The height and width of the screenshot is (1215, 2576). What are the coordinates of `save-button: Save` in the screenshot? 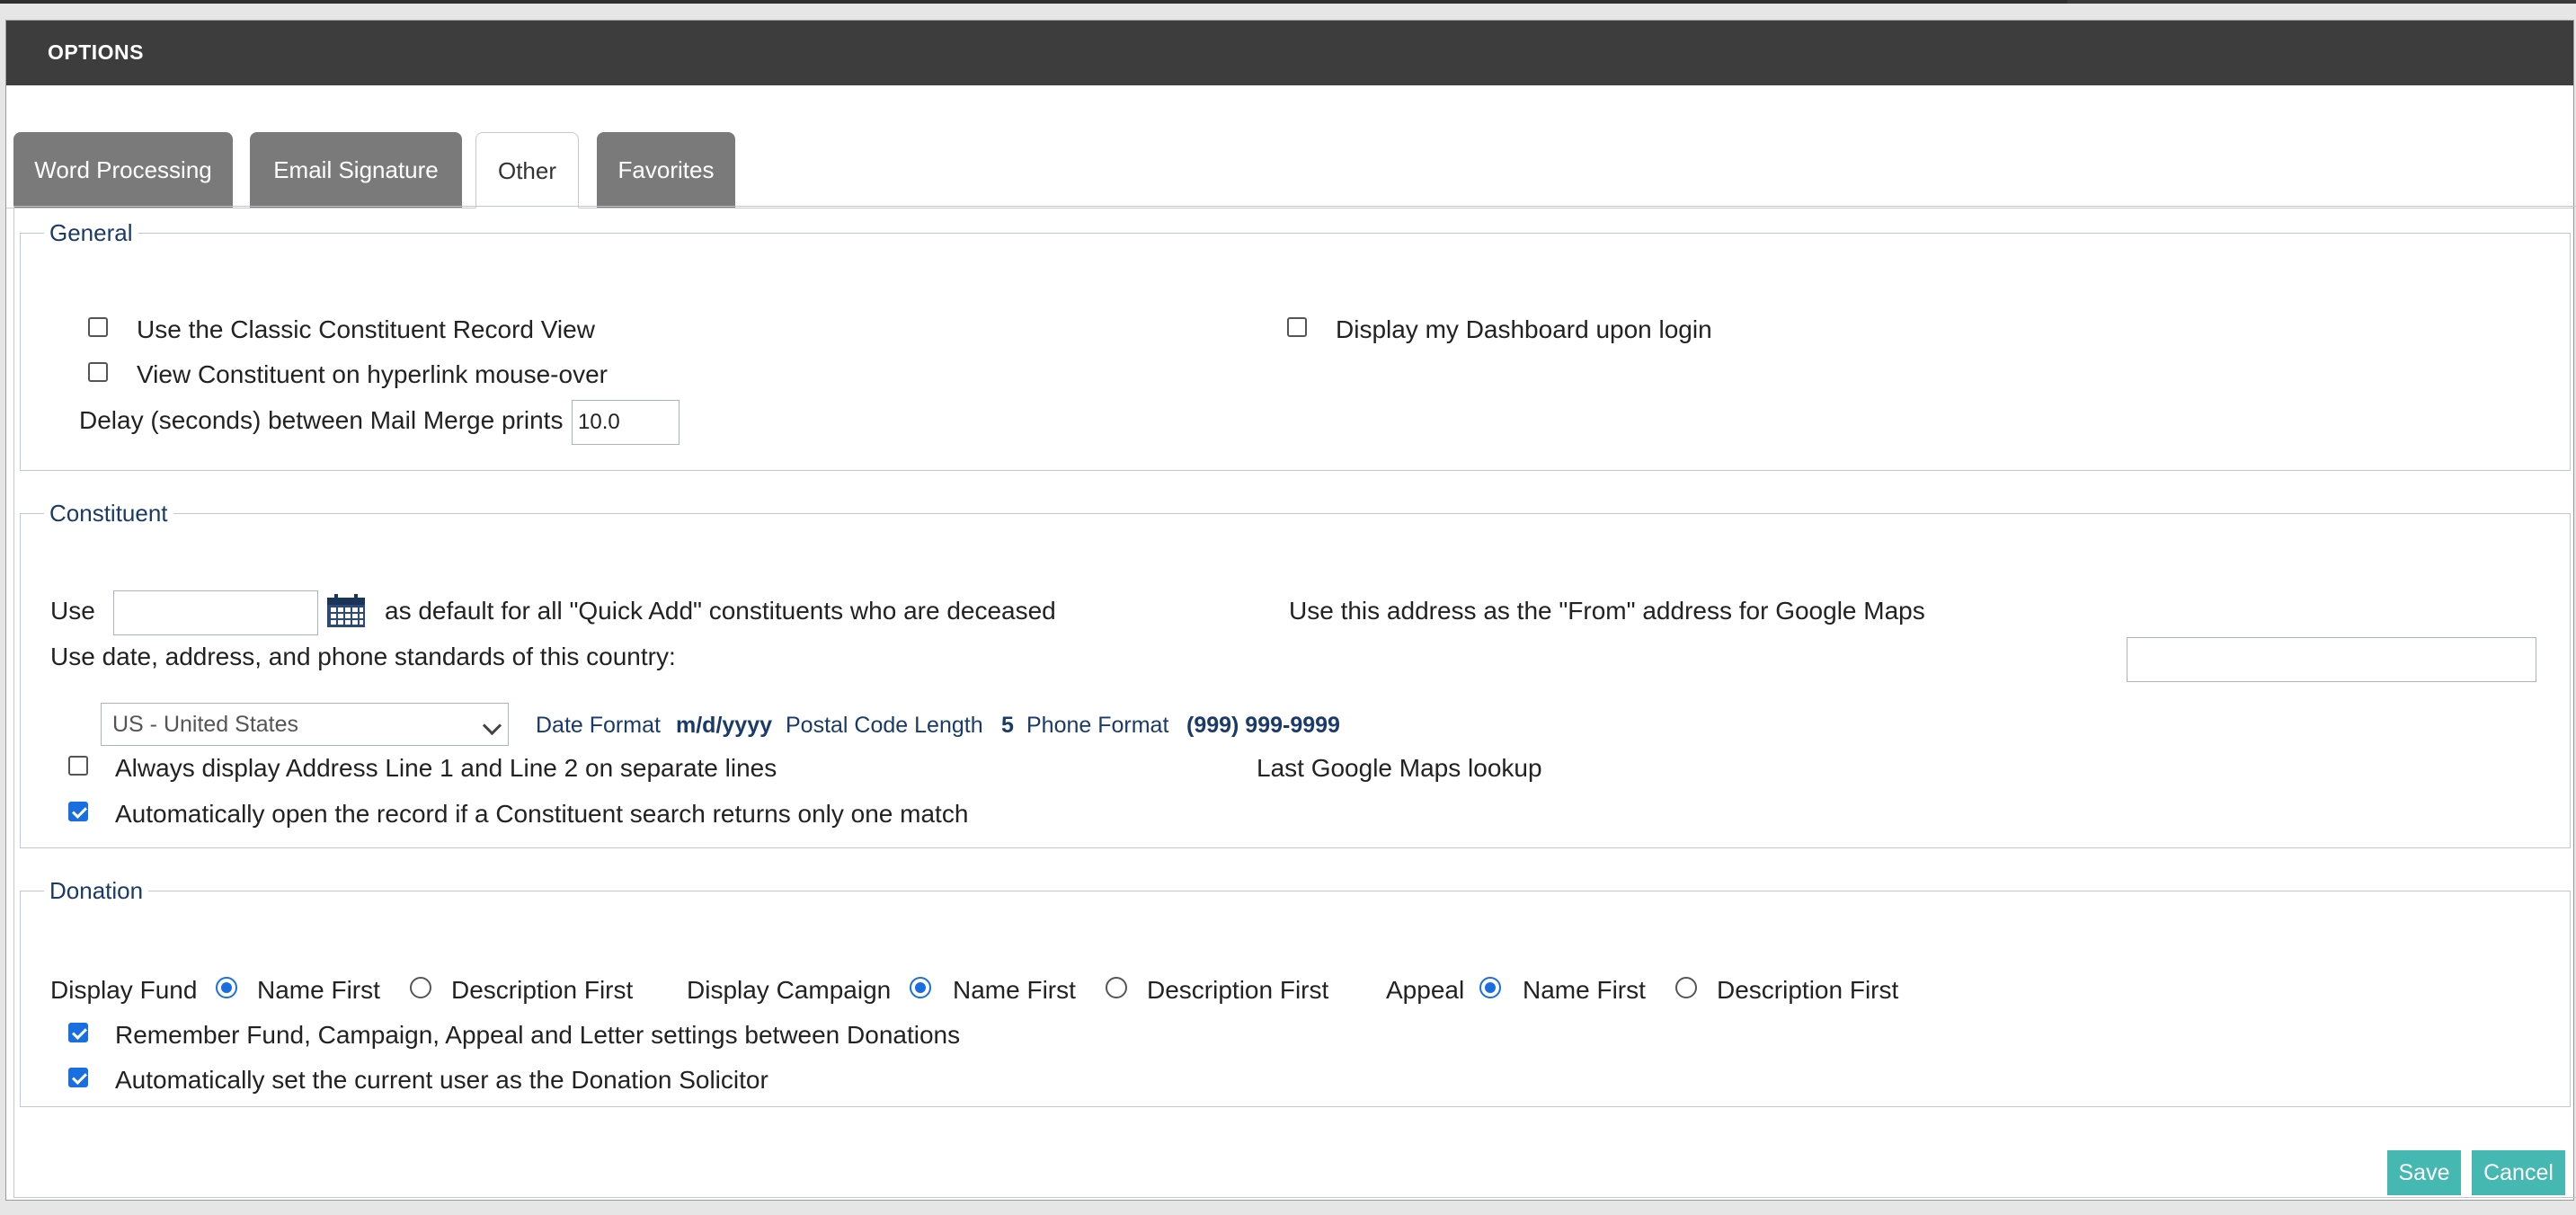 It's located at (2424, 1172).